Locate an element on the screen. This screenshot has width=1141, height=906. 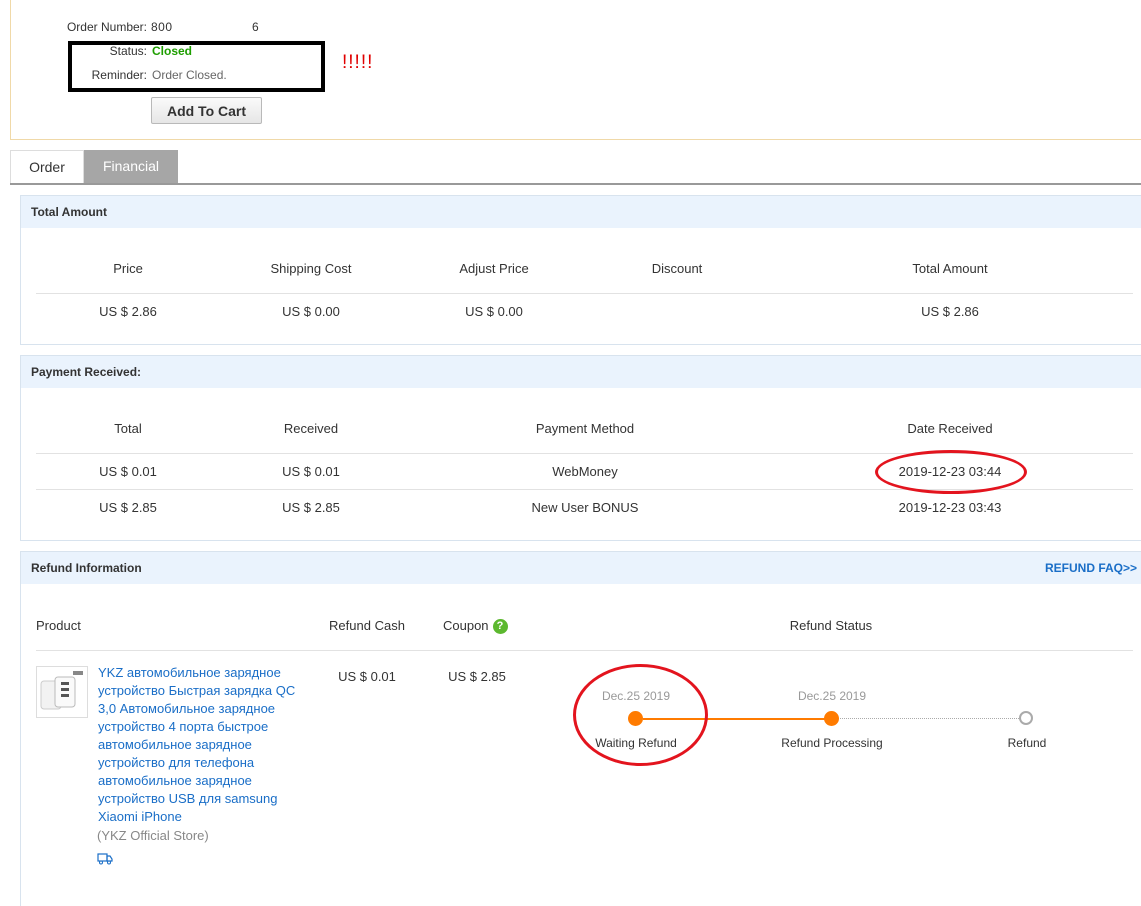
price-value: US $ 2.86 is located at coordinates (128, 311).